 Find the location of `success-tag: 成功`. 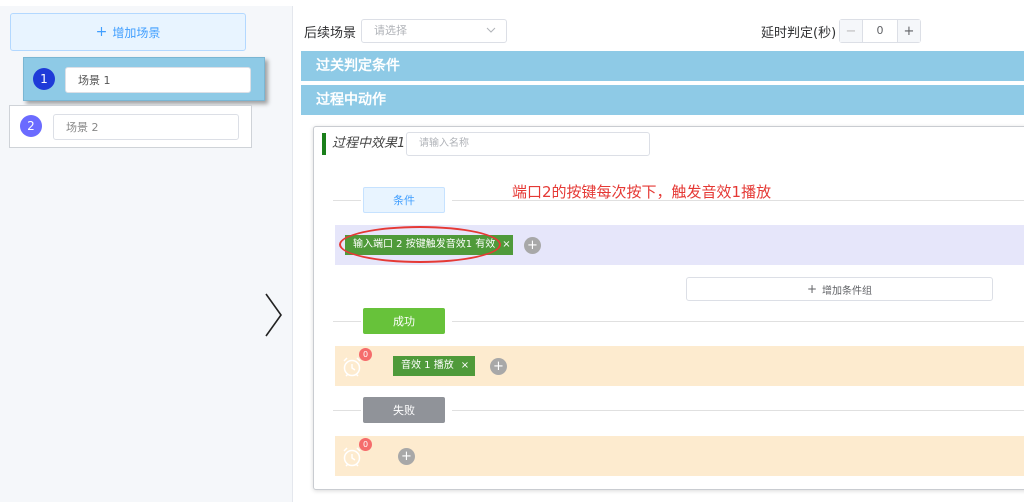

success-tag: 成功 is located at coordinates (404, 321).